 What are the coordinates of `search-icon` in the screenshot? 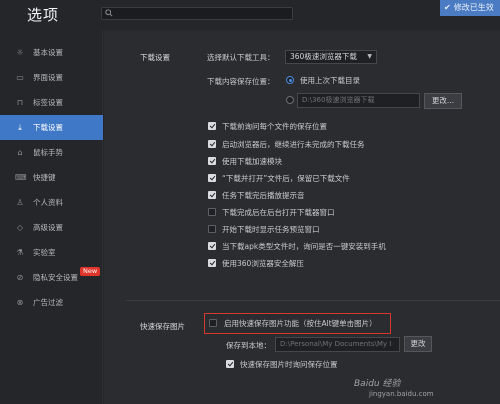 It's located at (109, 13).